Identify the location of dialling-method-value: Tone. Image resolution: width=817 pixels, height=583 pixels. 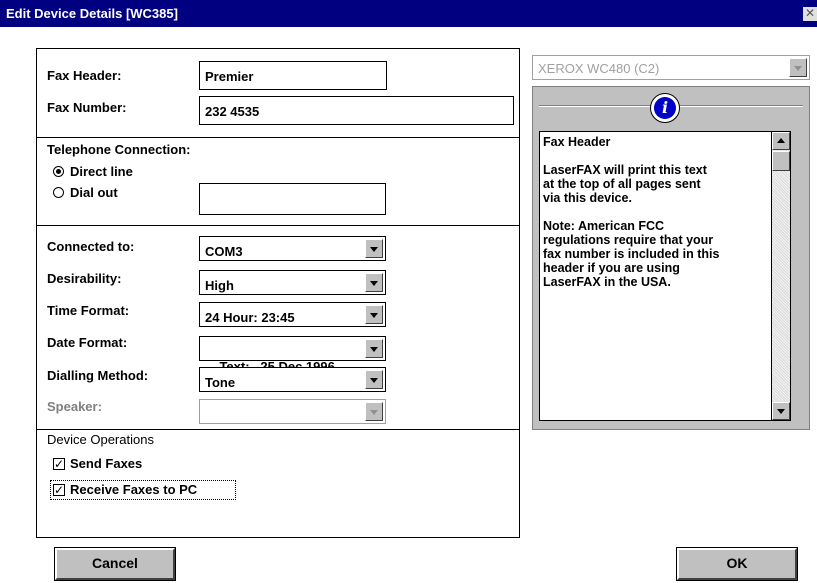
(220, 382).